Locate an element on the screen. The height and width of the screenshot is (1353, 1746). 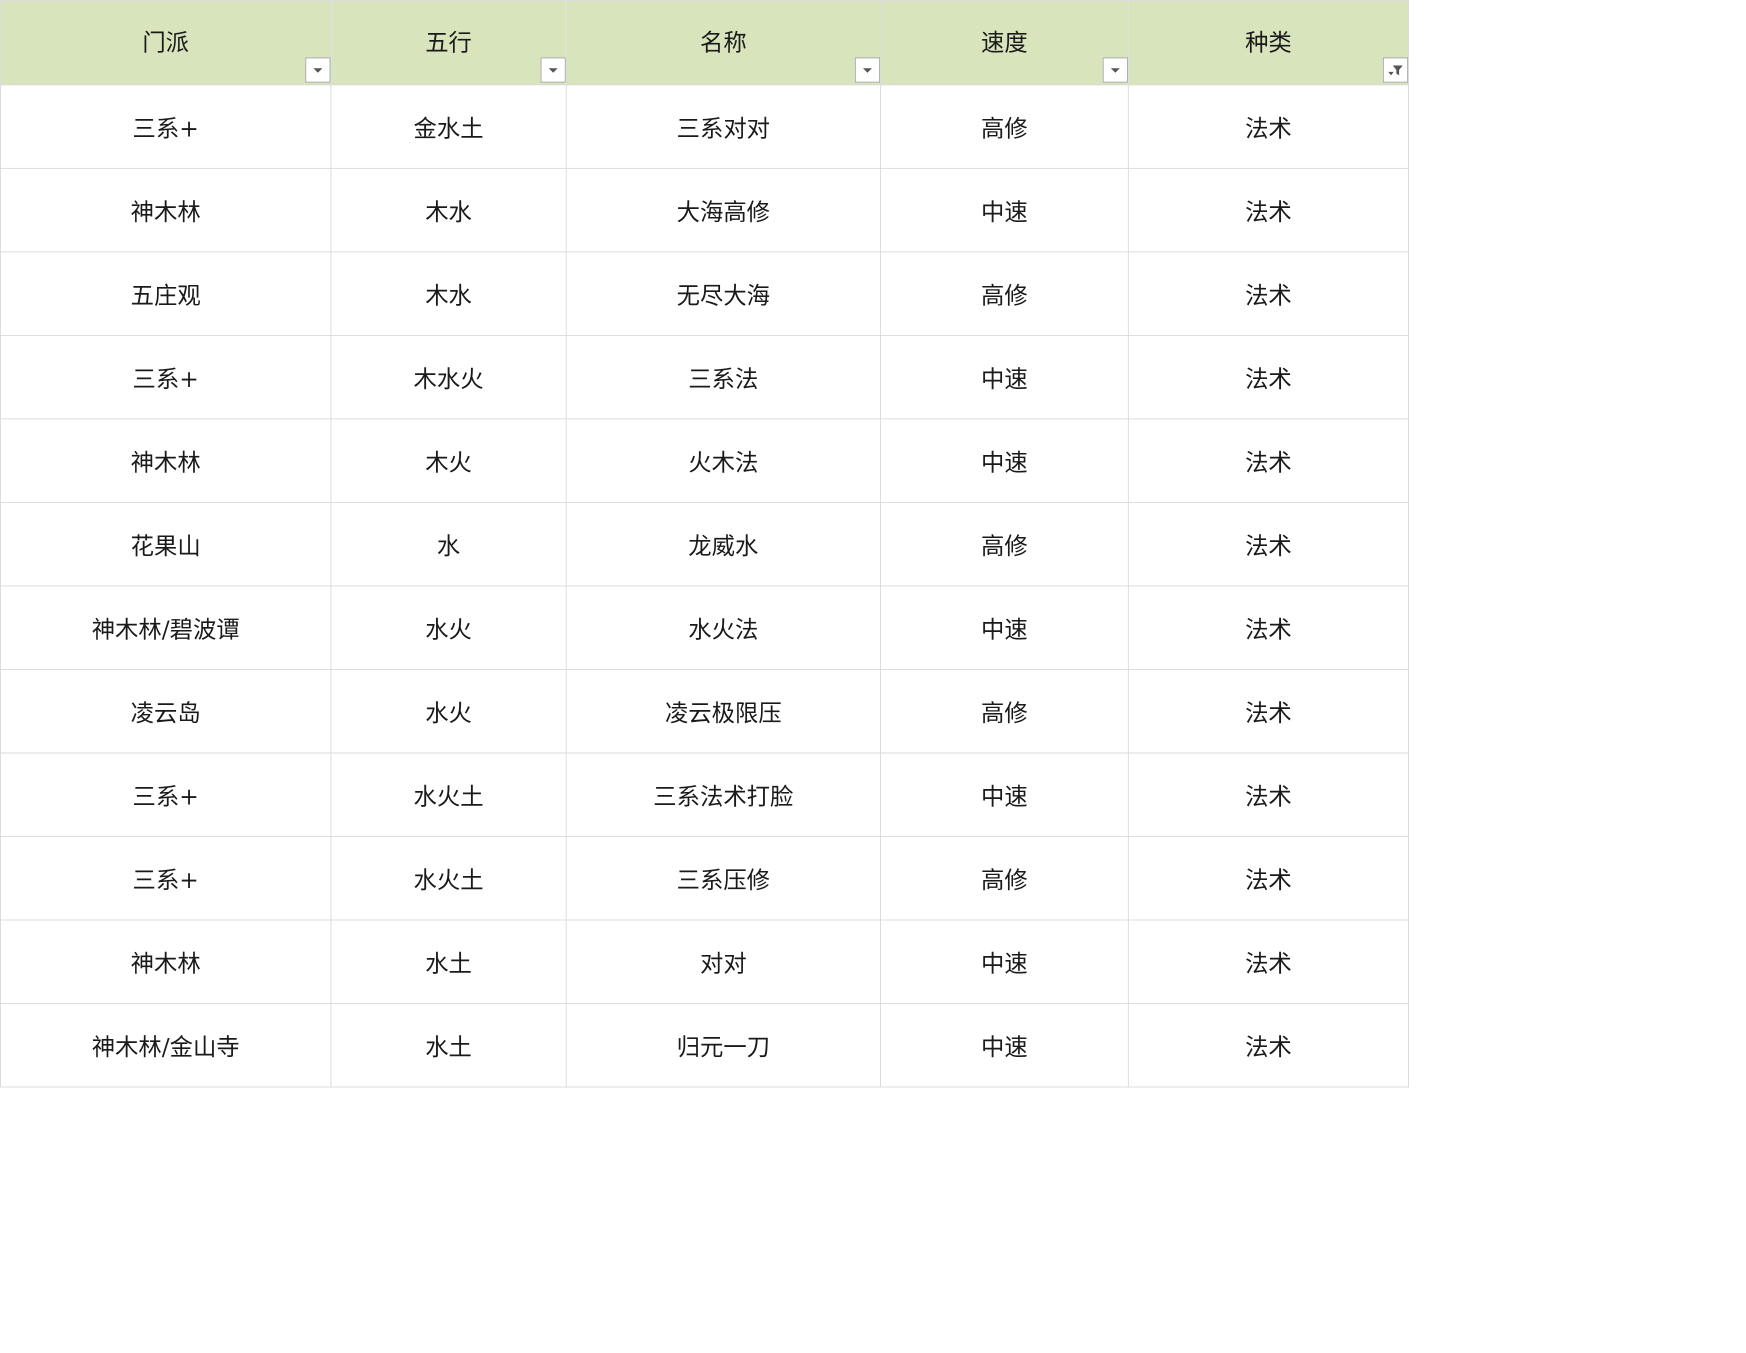
table-row: 神木林 水土 对对 中速 法术 is located at coordinates (704, 961).